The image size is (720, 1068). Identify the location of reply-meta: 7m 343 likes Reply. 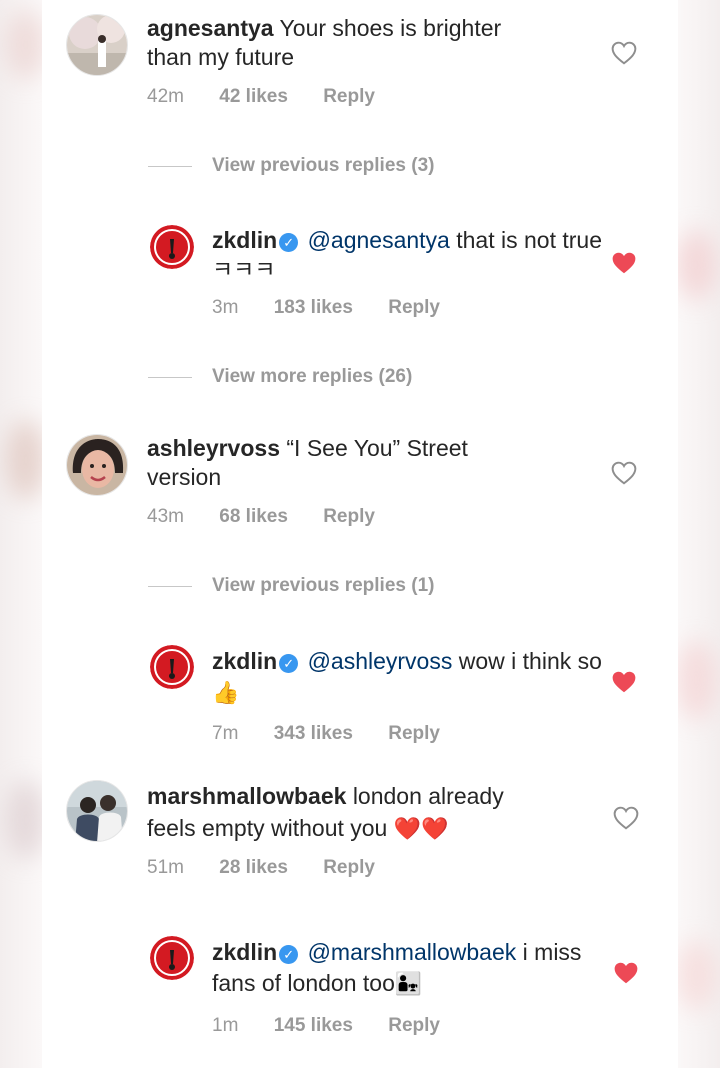
(341, 734).